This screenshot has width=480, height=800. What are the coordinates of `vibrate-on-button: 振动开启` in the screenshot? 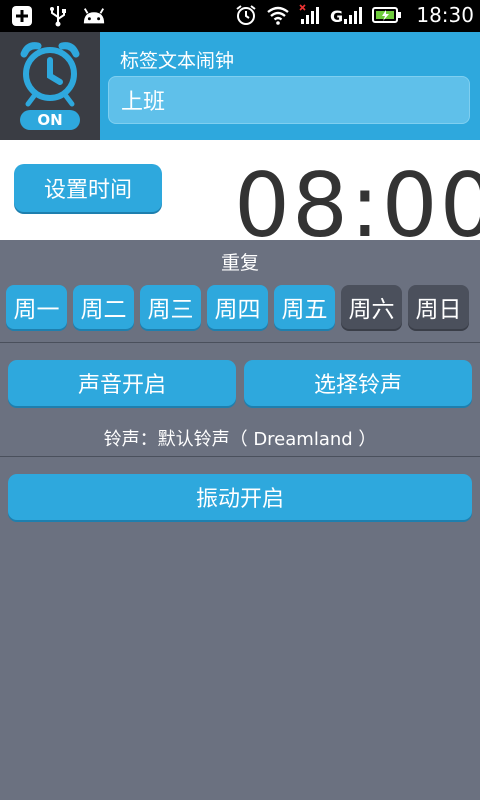 It's located at (240, 497).